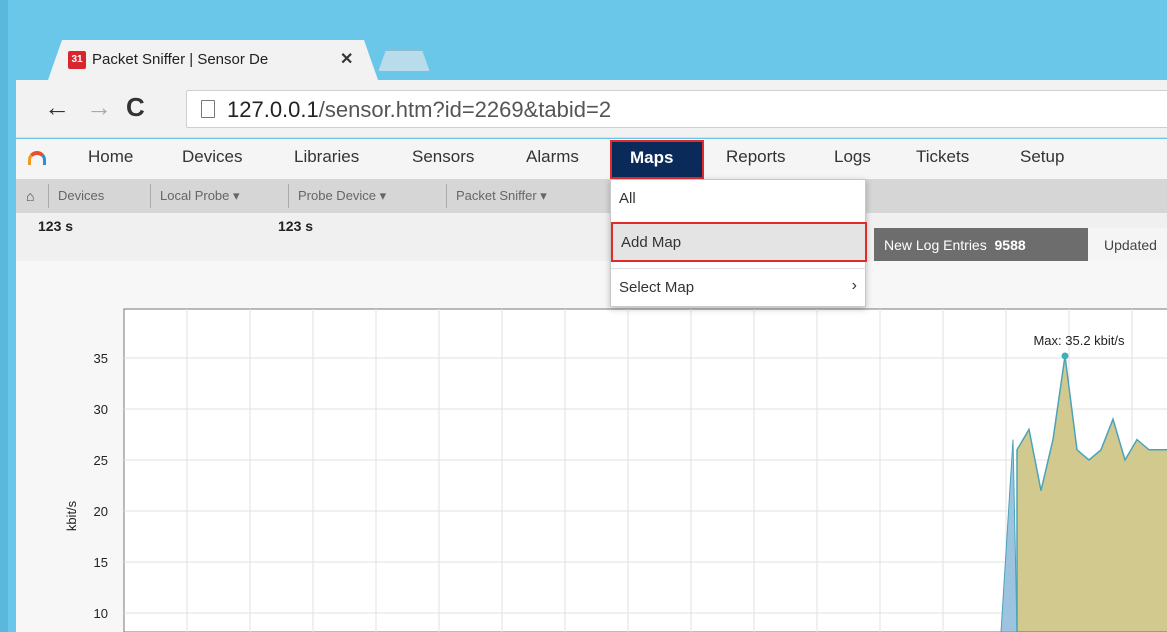 This screenshot has height=632, width=1167. I want to click on tab-strip: 31 Packet Sniffer | Sensor De ✕, so click(587, 40).